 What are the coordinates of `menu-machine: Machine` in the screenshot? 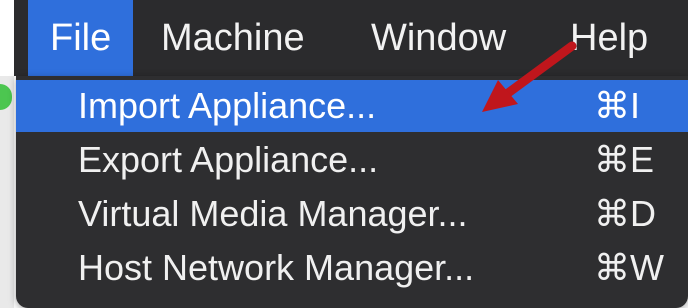 It's located at (233, 38).